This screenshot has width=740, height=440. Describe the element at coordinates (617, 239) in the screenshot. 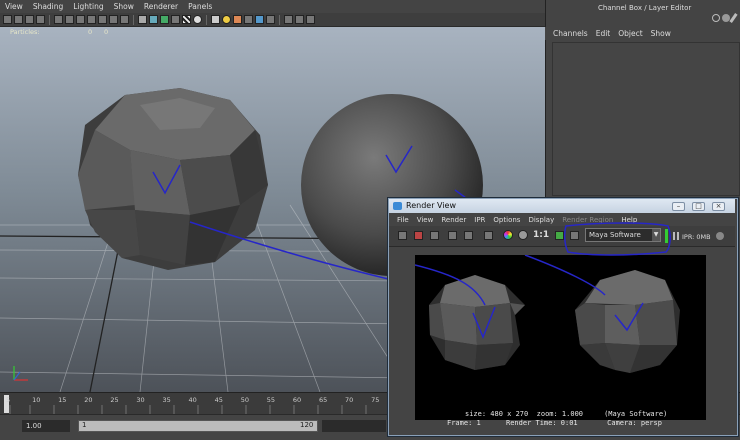

I see `annotation-box` at that location.